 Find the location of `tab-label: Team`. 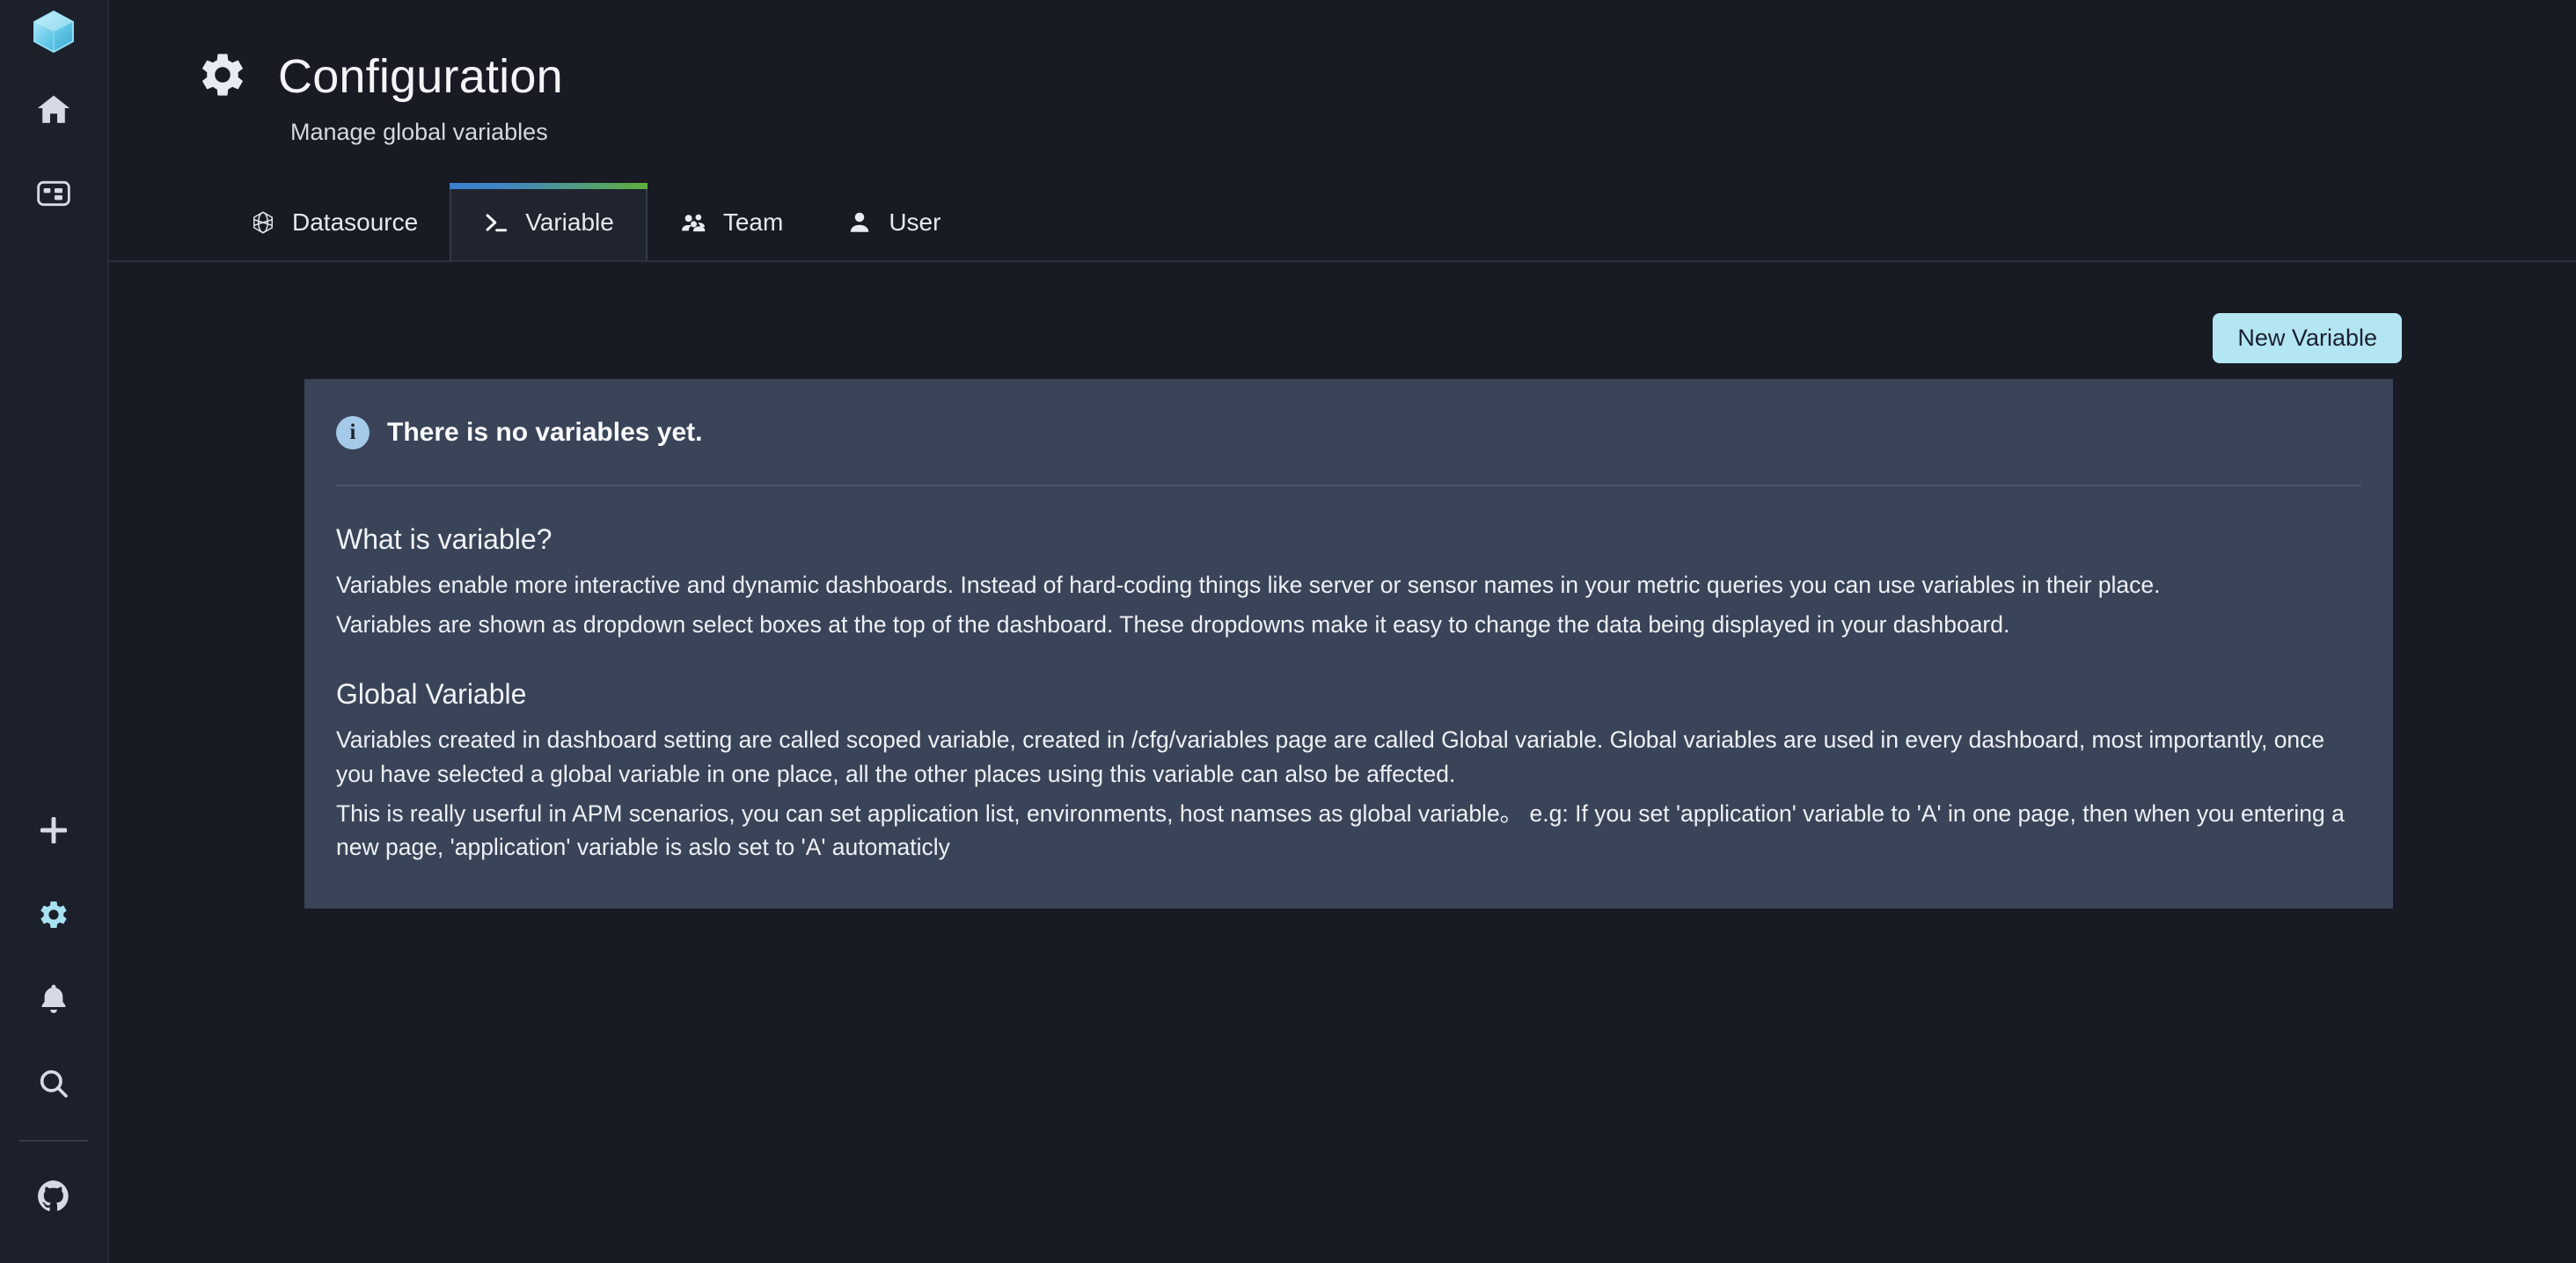

tab-label: Team is located at coordinates (753, 222).